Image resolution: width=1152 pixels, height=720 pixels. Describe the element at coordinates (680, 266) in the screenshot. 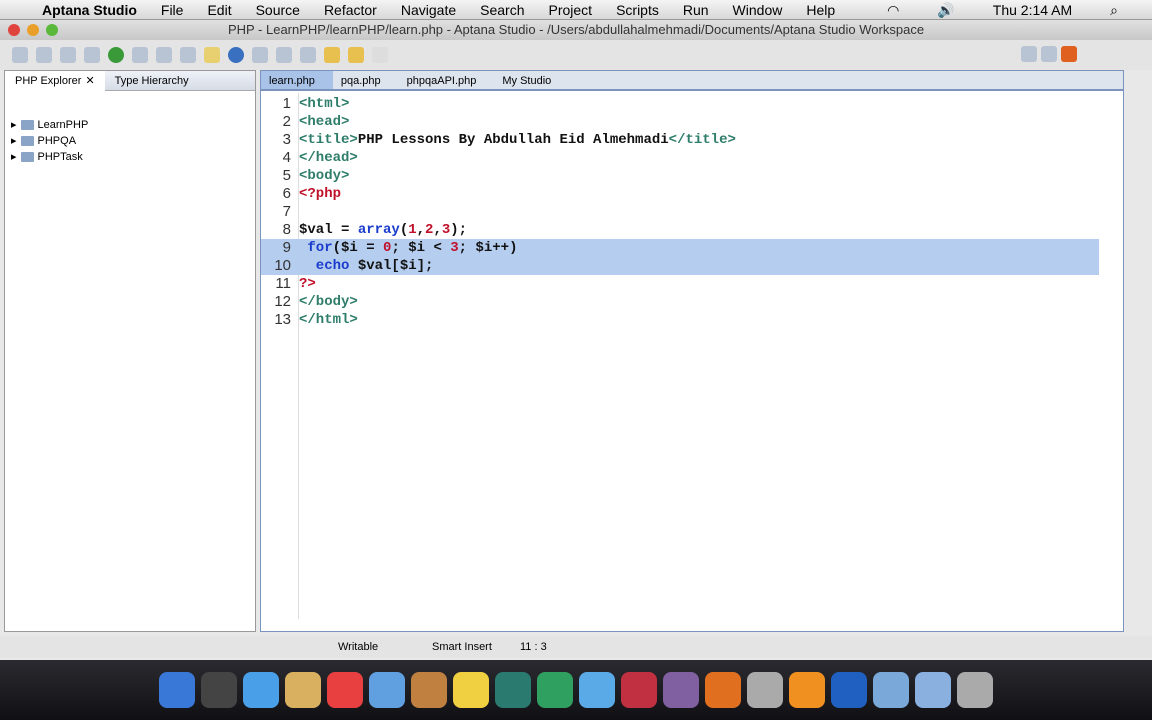

I see `code-line: 10 echo $val[$i];` at that location.